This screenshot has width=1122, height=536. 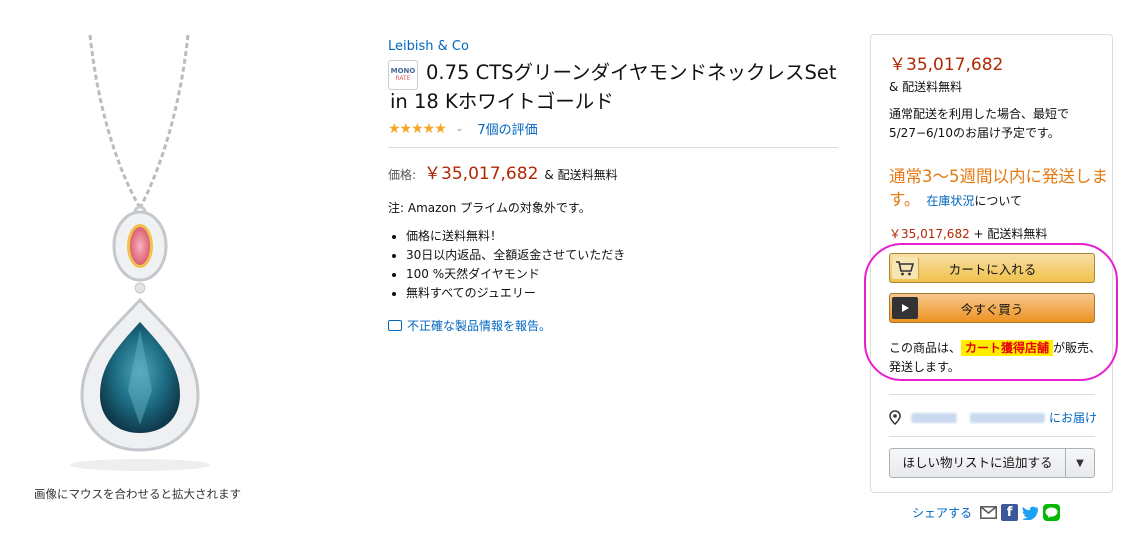 What do you see at coordinates (929, 234) in the screenshot?
I see `buybox-price2-value: ￥35,017,682` at bounding box center [929, 234].